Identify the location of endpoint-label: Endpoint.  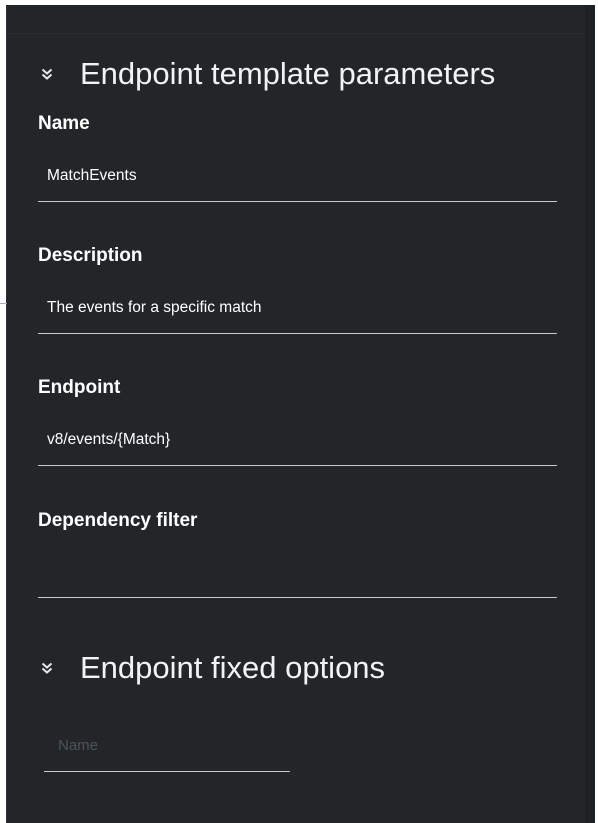
(79, 387).